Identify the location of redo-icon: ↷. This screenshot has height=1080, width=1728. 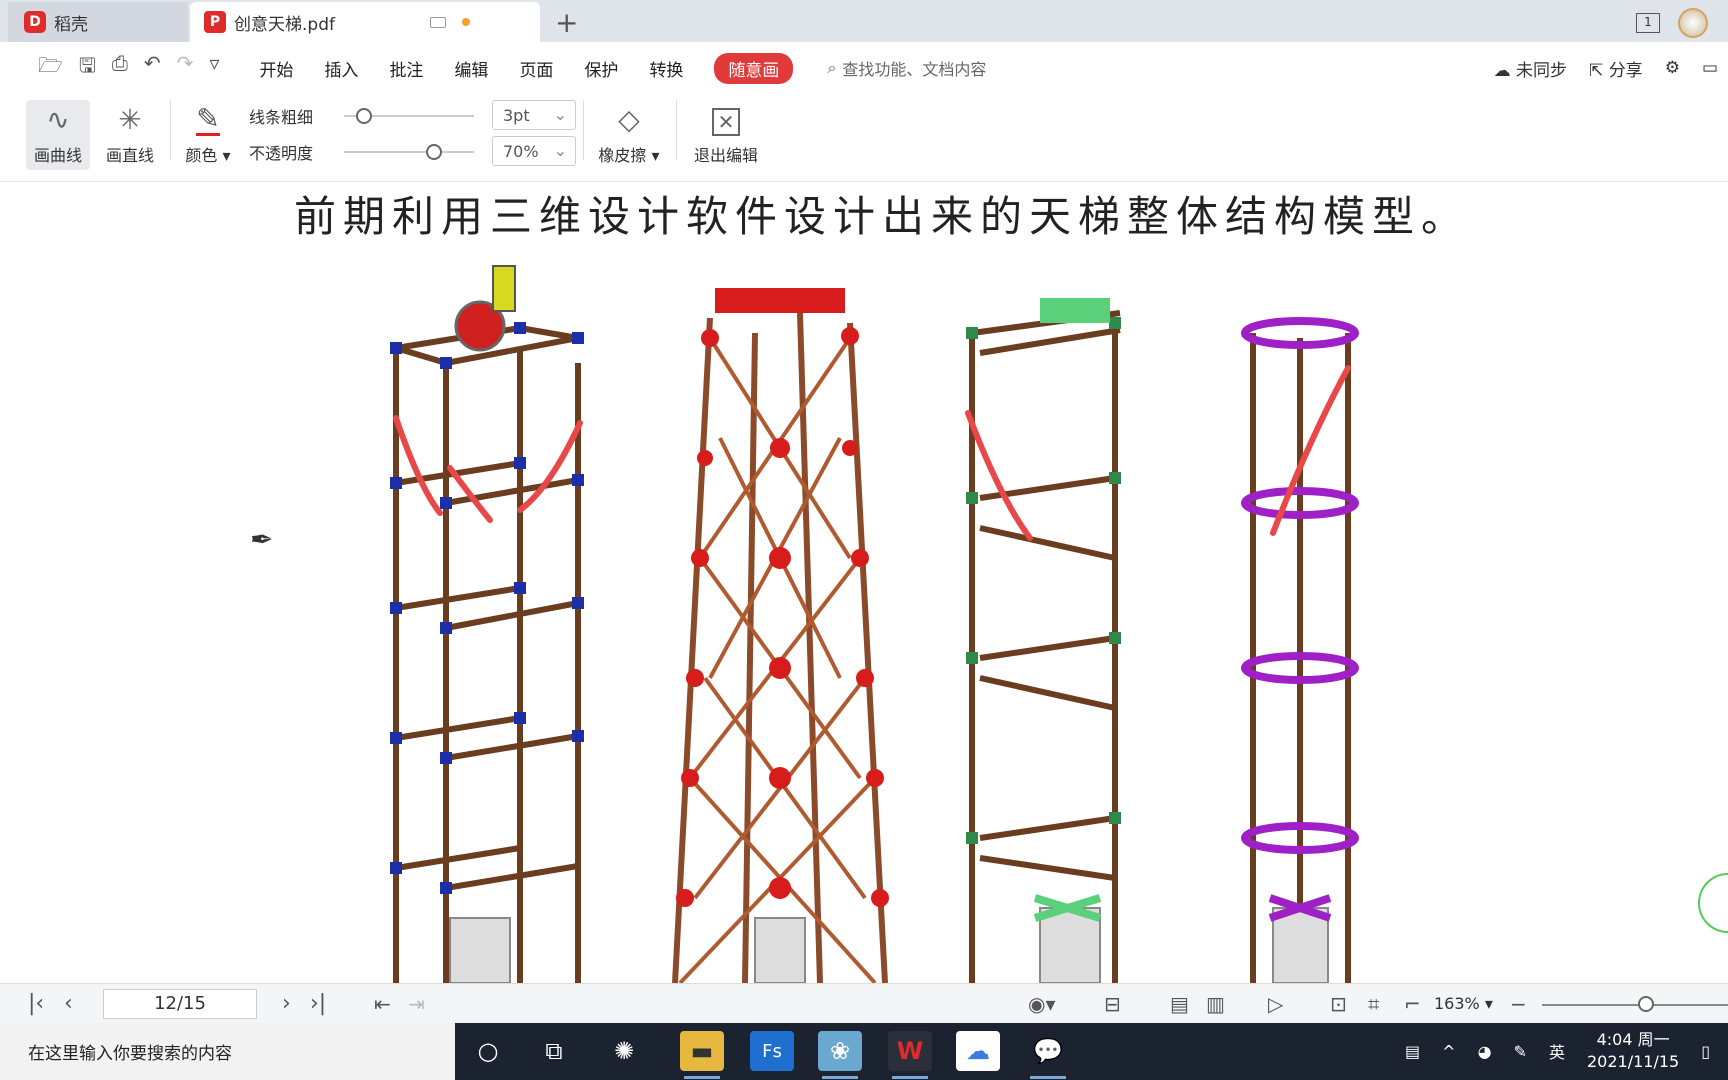
(185, 68).